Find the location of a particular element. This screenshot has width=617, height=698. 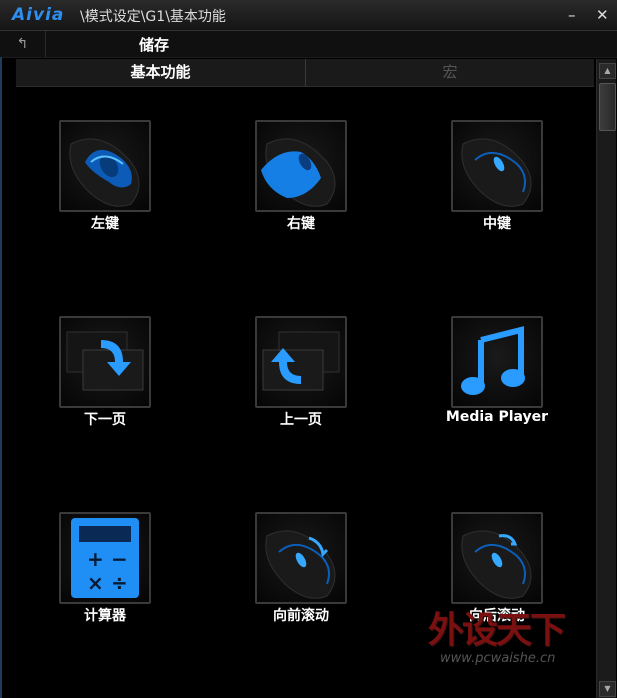

tile-label: 右键 is located at coordinates (301, 224).